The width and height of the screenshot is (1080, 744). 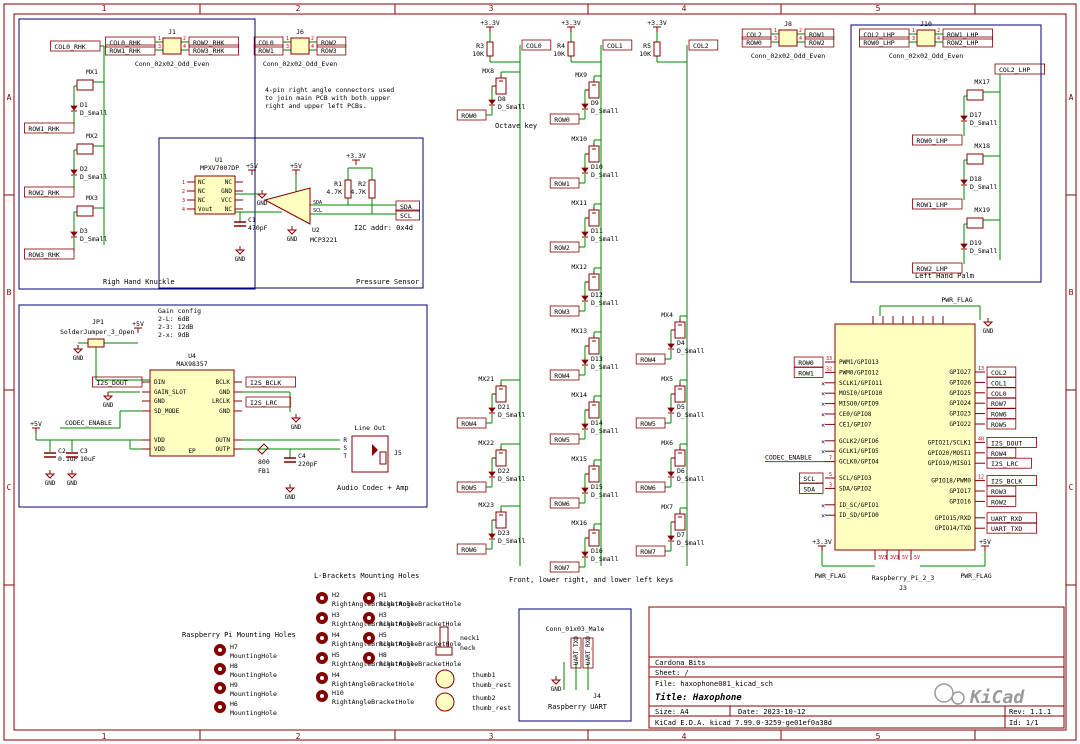 What do you see at coordinates (855, 488) in the screenshot?
I see `pin-name: SDA/GPIO2` at bounding box center [855, 488].